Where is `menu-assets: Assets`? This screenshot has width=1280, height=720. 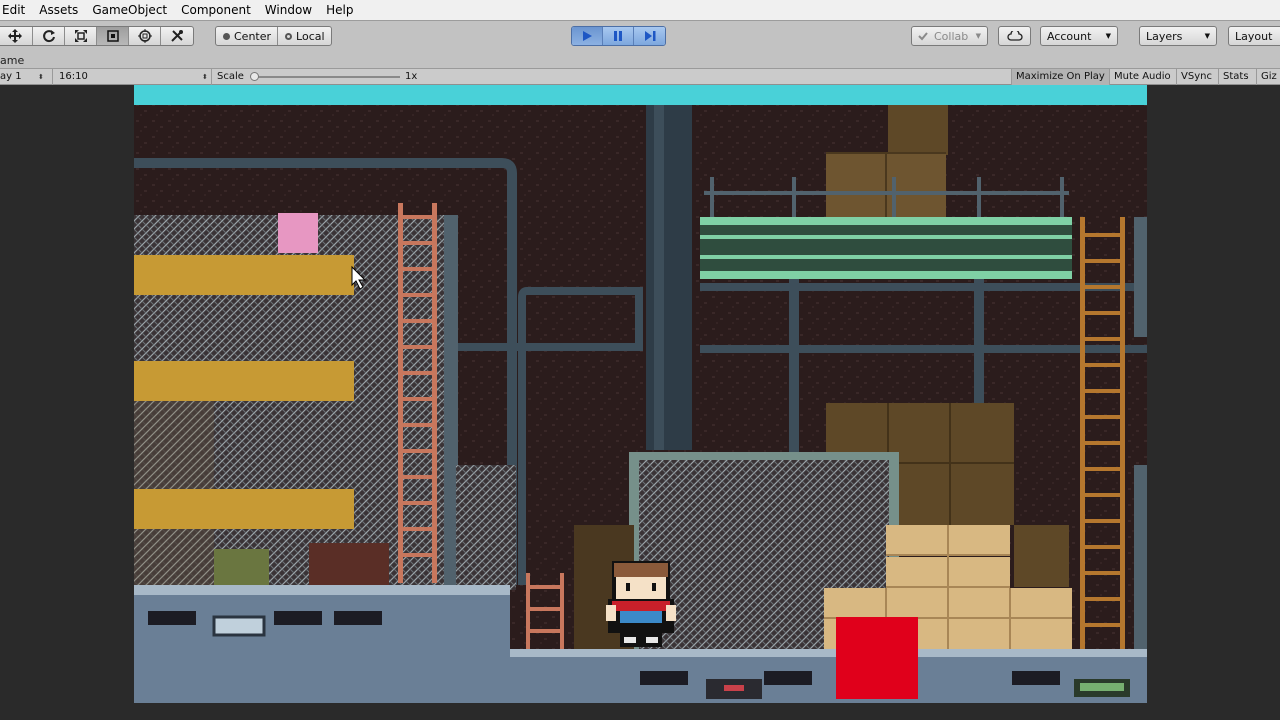 menu-assets: Assets is located at coordinates (58, 10).